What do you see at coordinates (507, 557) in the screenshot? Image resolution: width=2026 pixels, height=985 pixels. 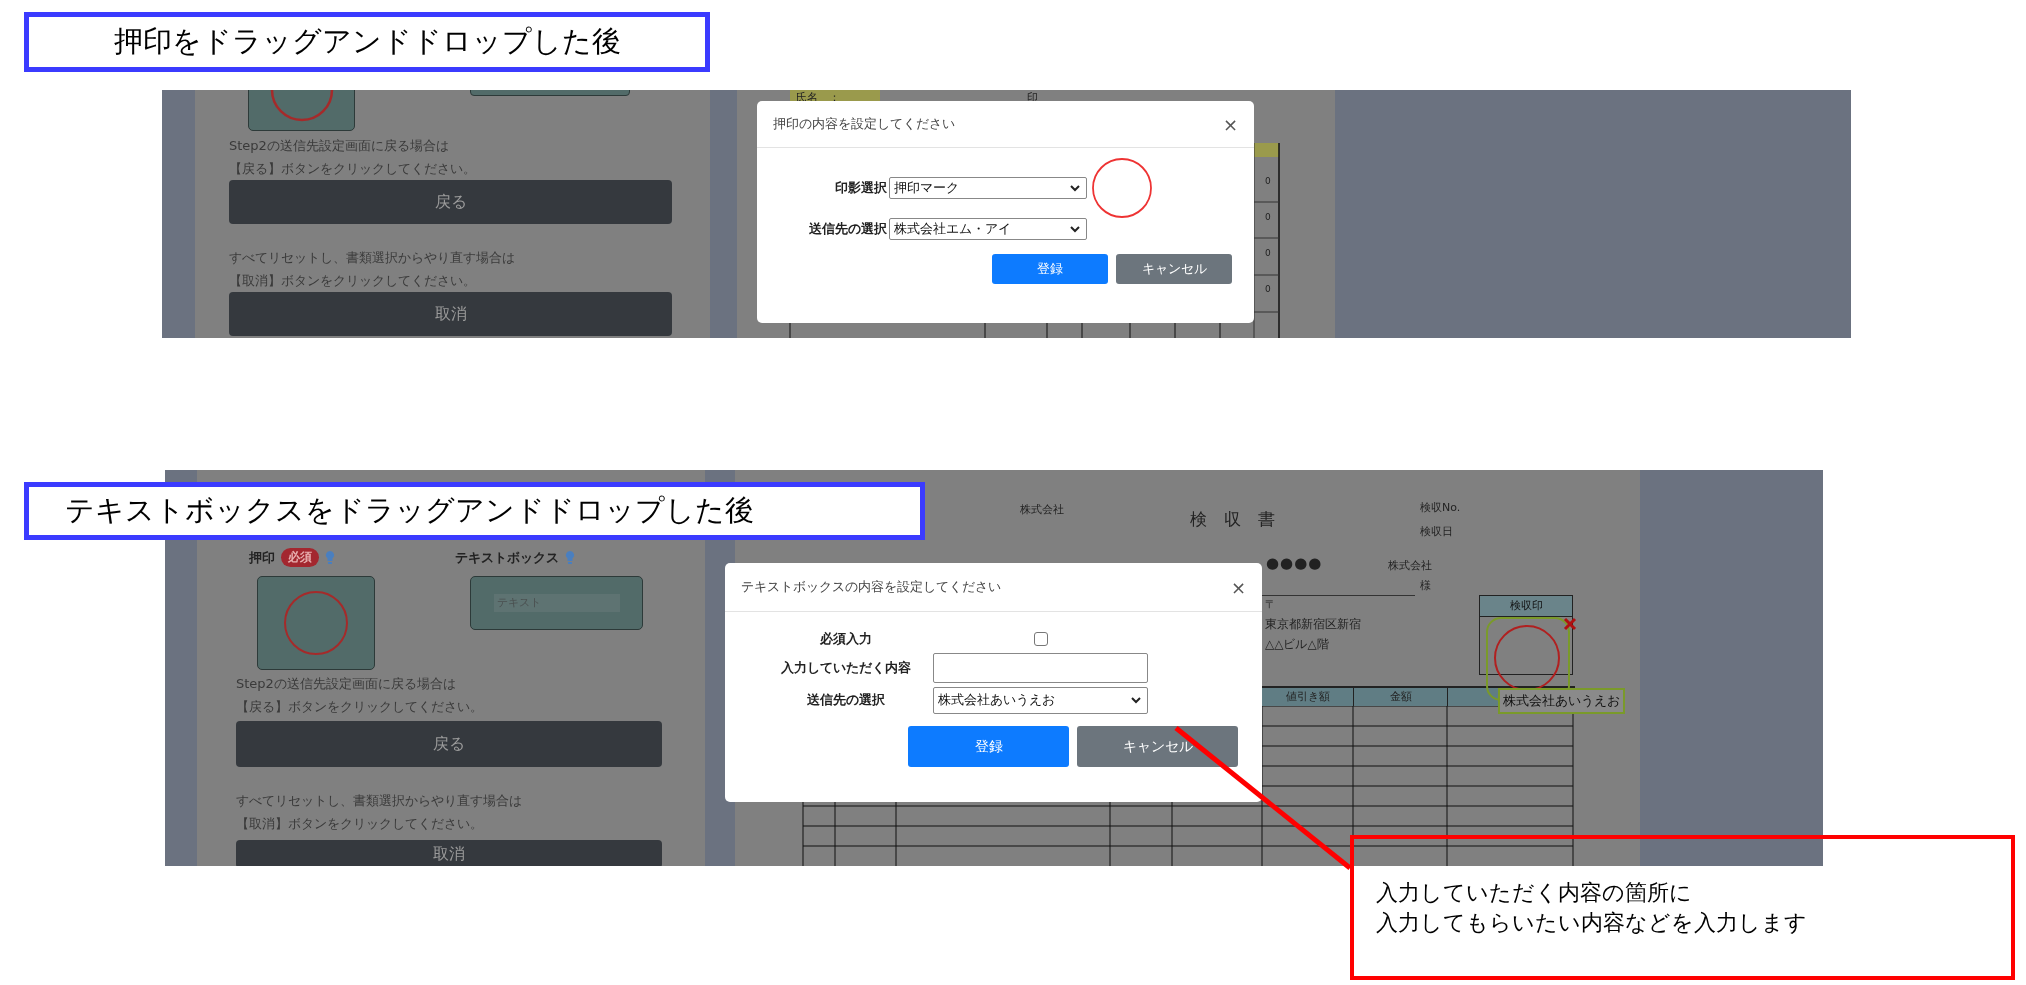 I see `textbox-label: テキストボックス` at bounding box center [507, 557].